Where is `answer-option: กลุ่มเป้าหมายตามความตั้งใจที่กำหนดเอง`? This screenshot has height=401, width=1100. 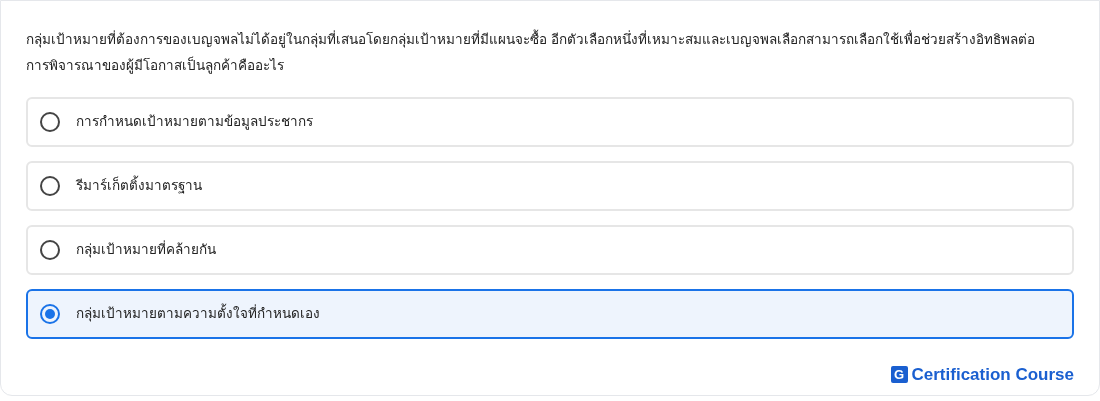 answer-option: กลุ่มเป้าหมายตามความตั้งใจที่กำหนดเอง is located at coordinates (550, 314).